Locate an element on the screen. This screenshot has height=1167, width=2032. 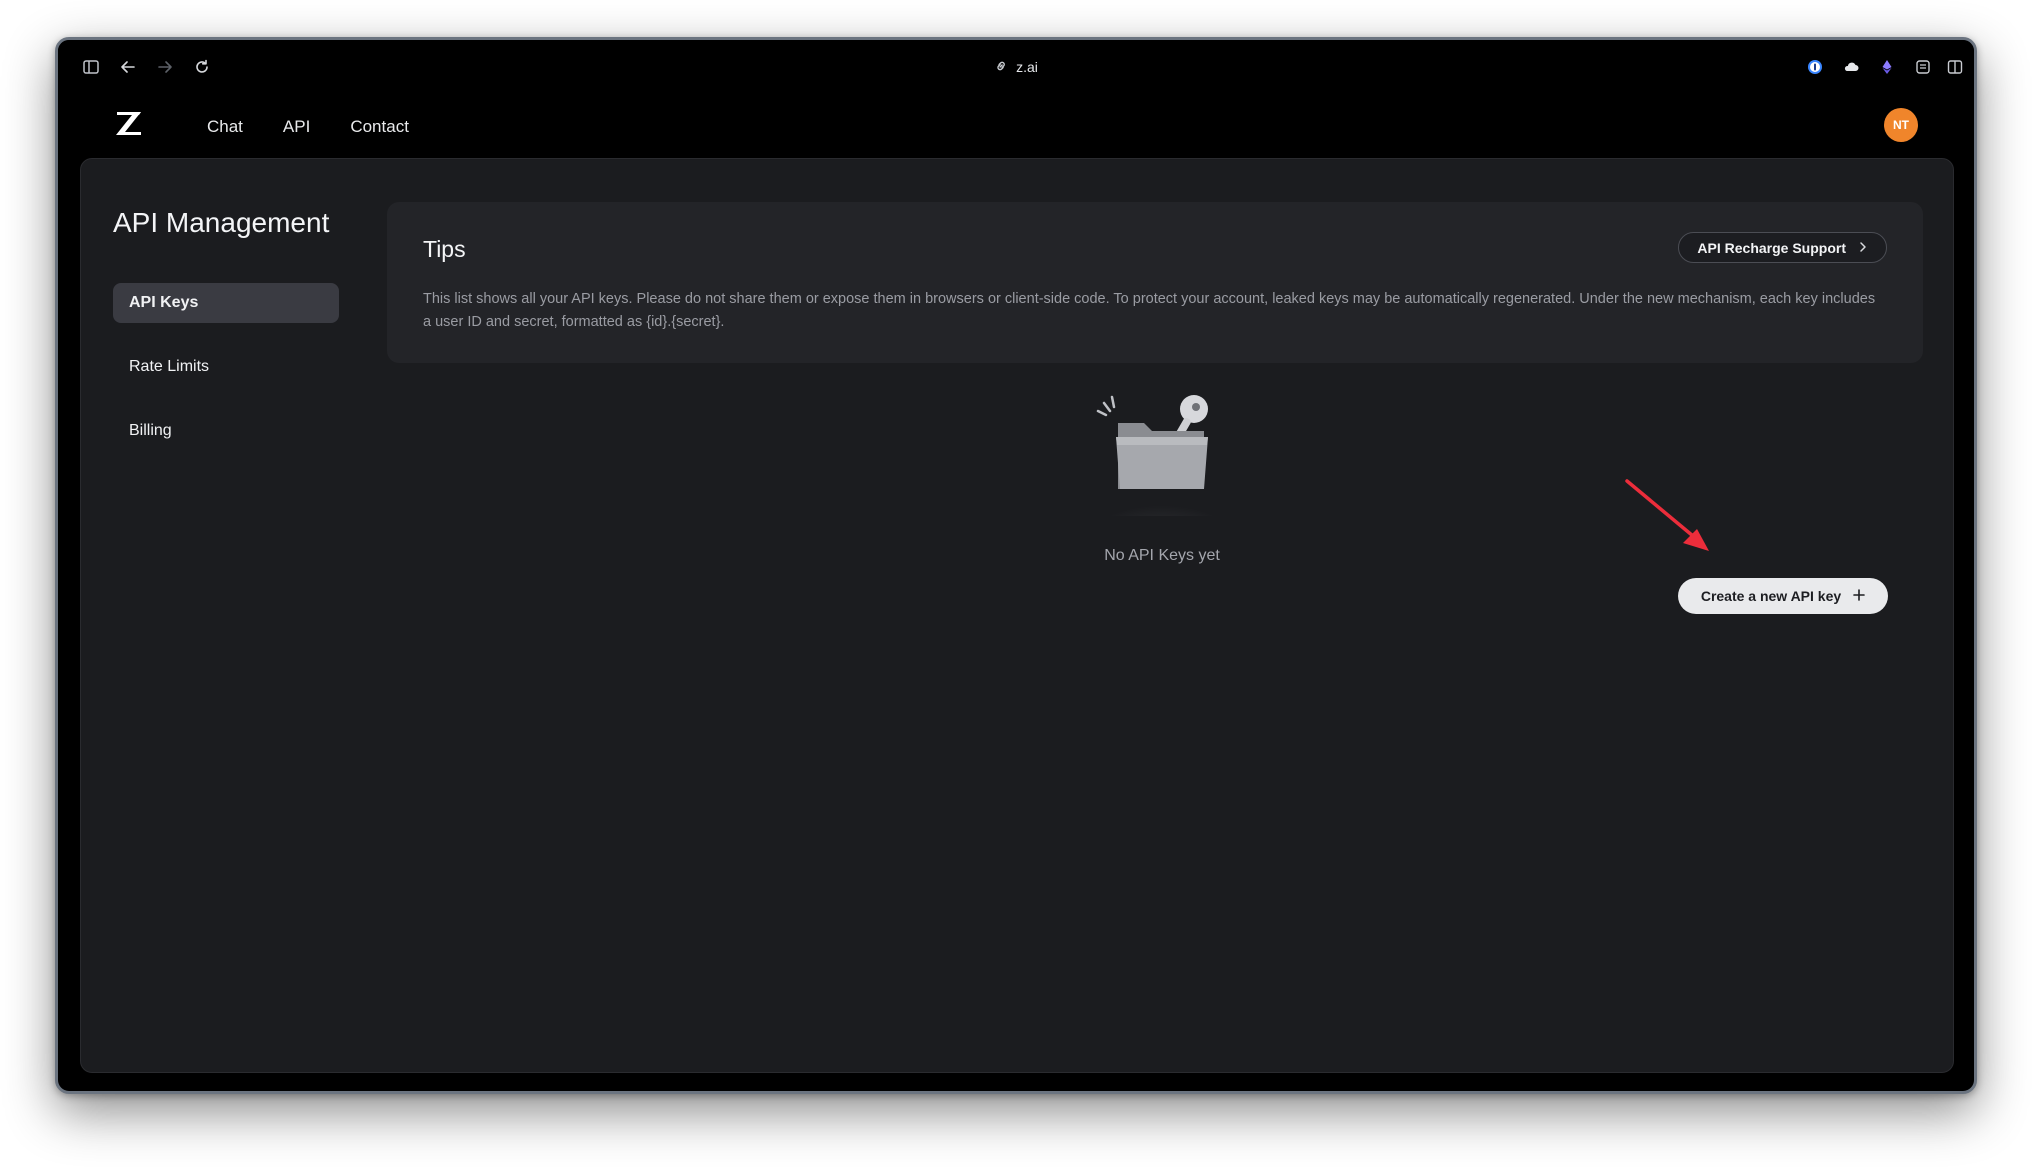
reload-icon is located at coordinates (202, 67).